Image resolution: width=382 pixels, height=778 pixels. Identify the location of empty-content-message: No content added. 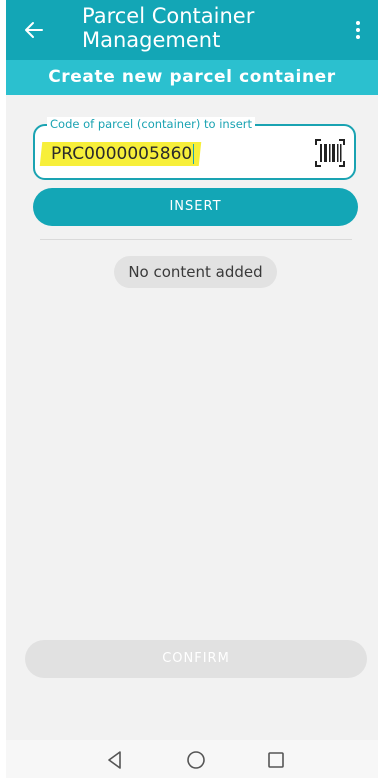
(195, 272).